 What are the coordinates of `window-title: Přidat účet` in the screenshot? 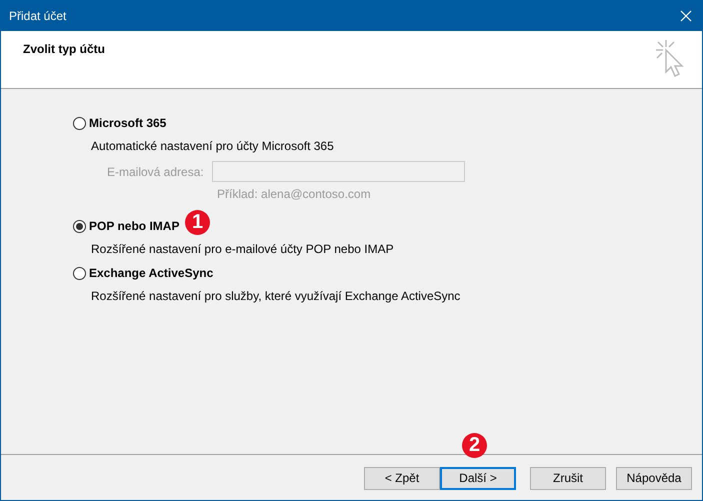 It's located at (37, 16).